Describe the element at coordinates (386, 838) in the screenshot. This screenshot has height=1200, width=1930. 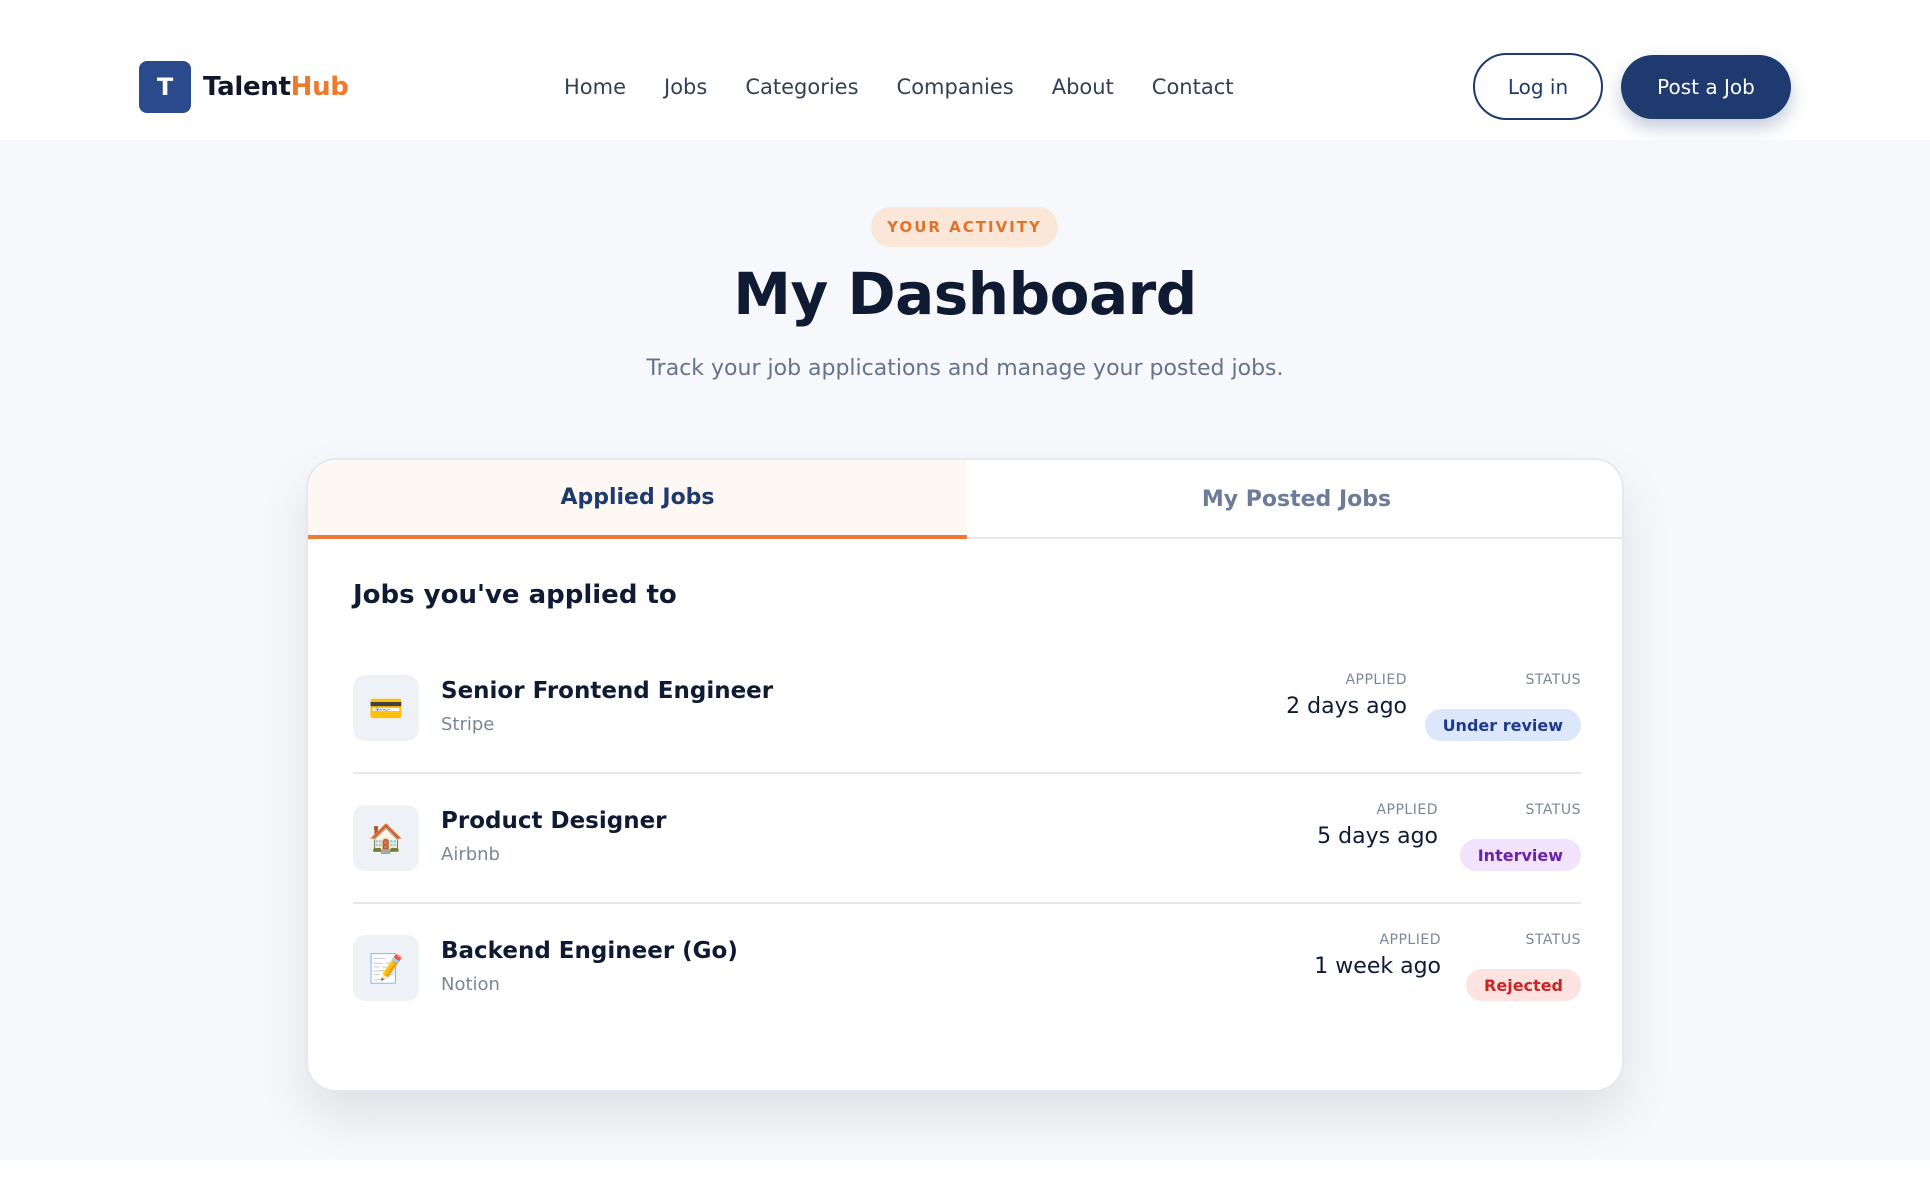
I see `house-icon: 🏠` at that location.